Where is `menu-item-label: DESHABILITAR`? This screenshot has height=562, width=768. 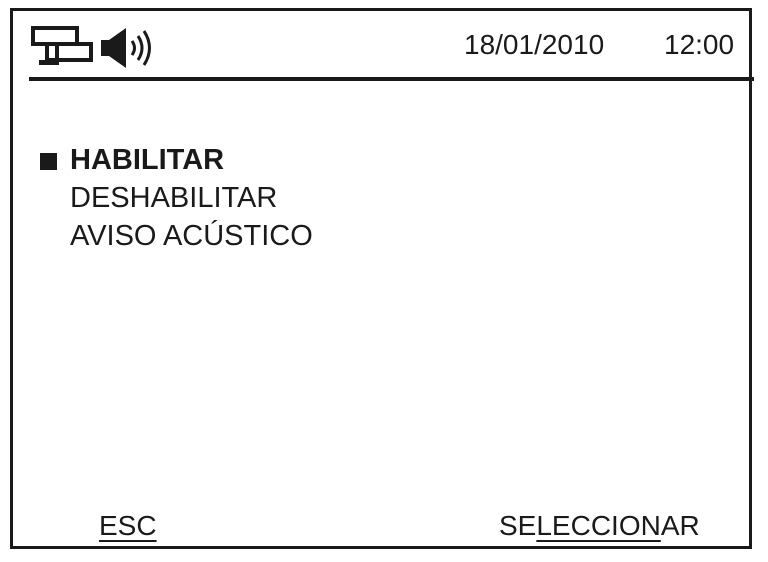 menu-item-label: DESHABILITAR is located at coordinates (174, 198).